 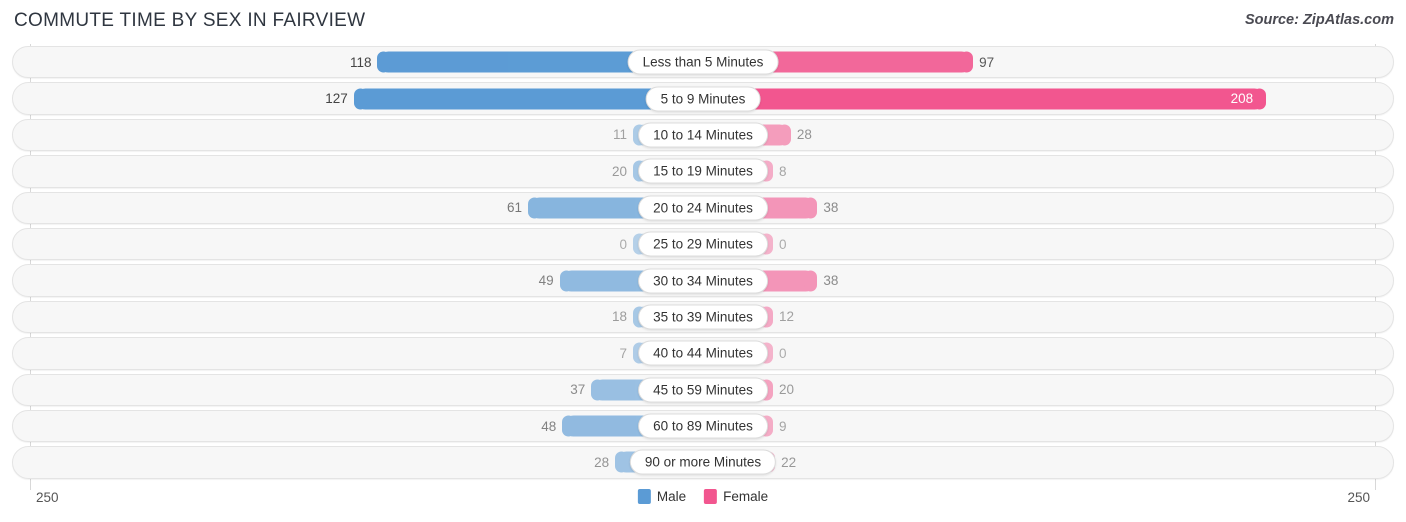 I want to click on bar-row: 18 12 35 to 39 Minutes, so click(x=703, y=317).